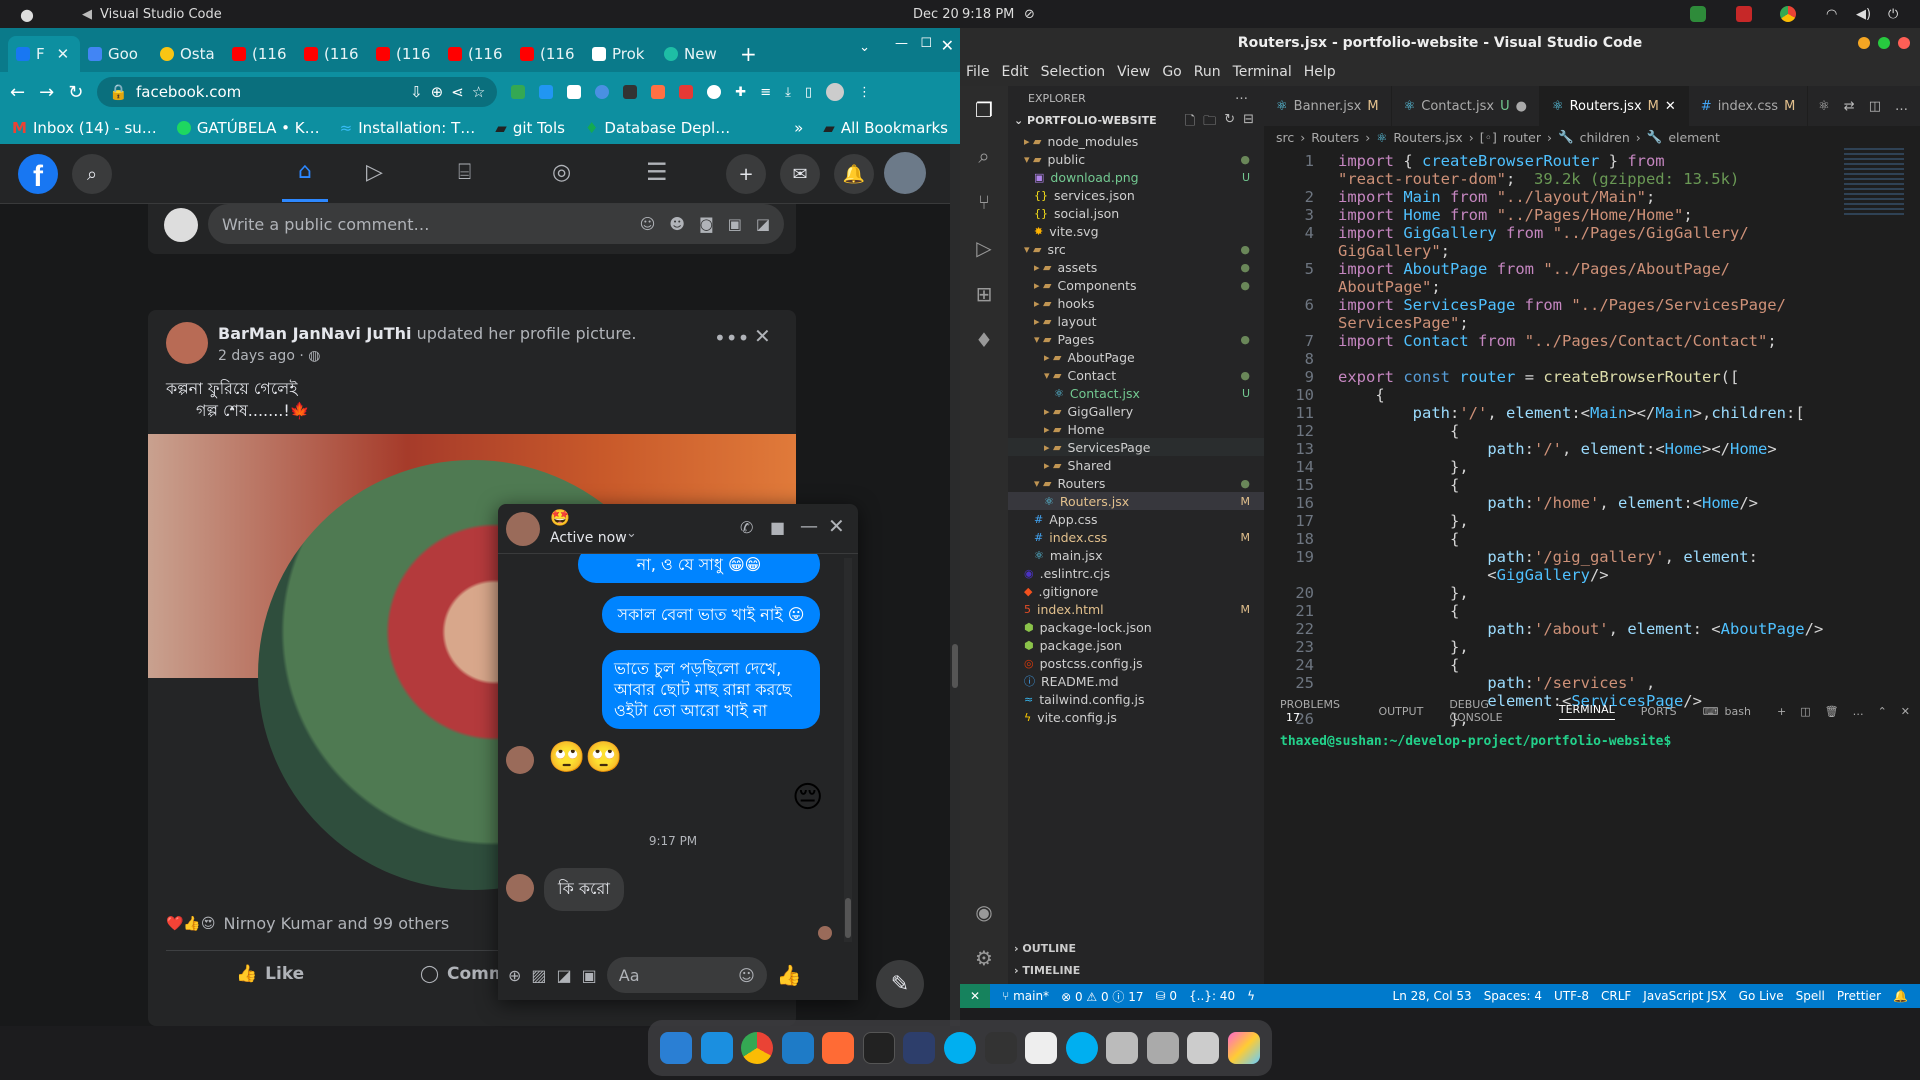 This screenshot has height=1080, width=1920. What do you see at coordinates (564, 975) in the screenshot?
I see `sticker-icon: ◪` at bounding box center [564, 975].